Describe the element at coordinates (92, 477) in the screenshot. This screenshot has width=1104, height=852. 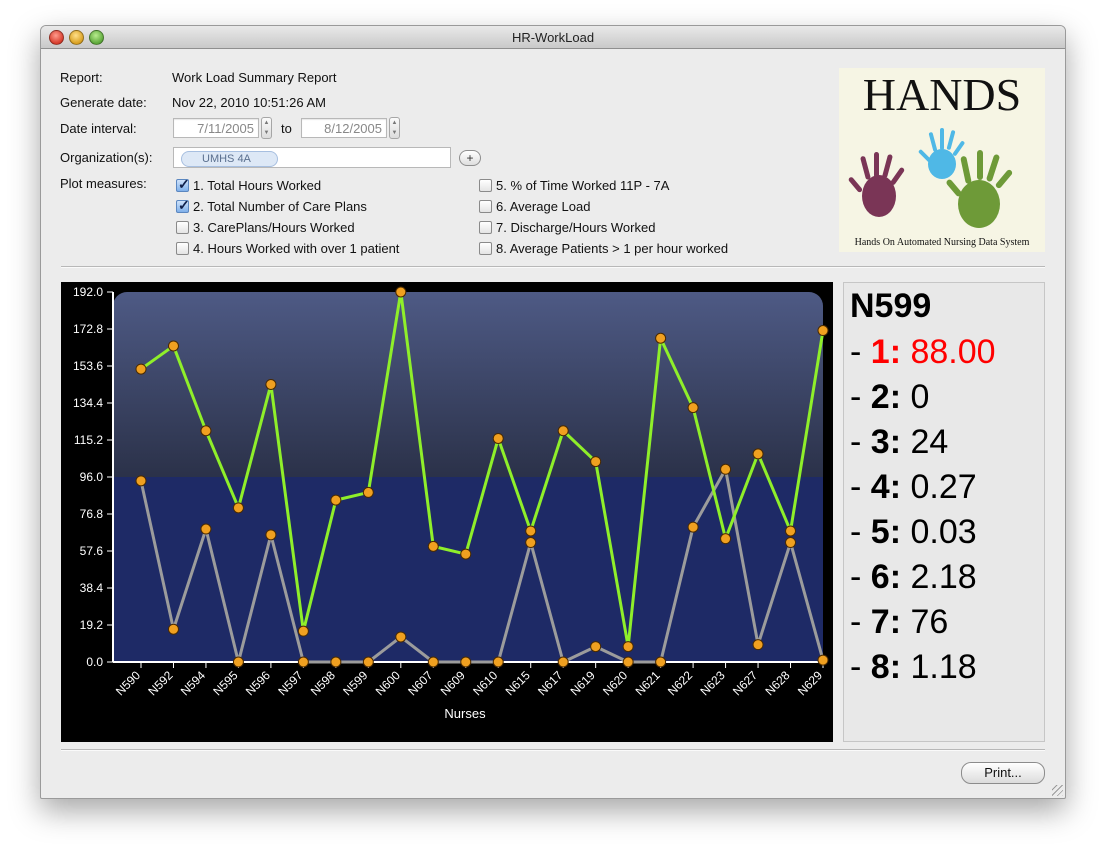
I see `y-tick-label: 96.0` at that location.